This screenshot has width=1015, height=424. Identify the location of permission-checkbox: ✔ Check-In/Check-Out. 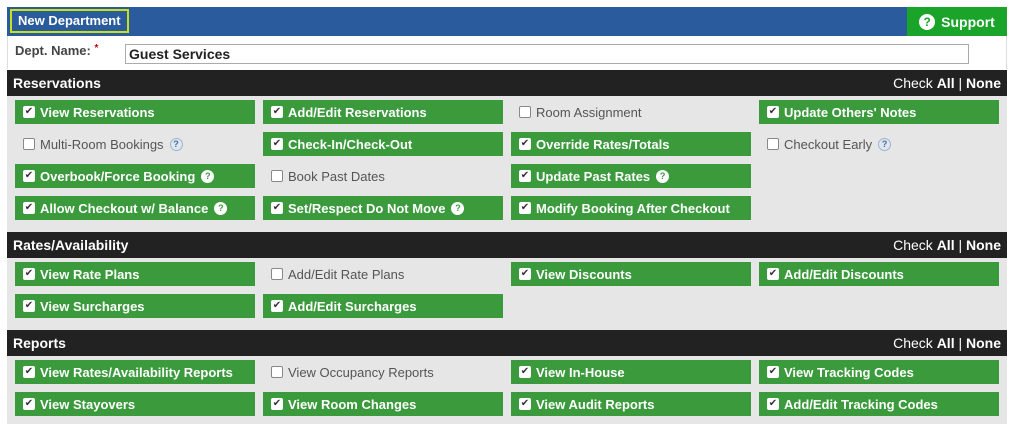
(383, 144).